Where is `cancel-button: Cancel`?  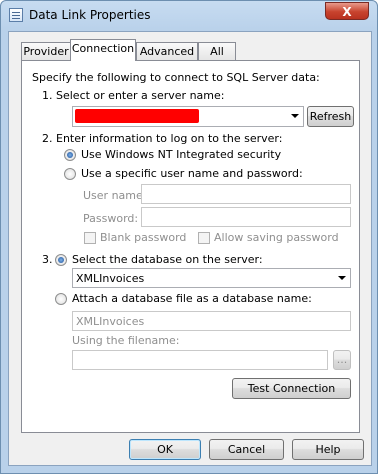 cancel-button: Cancel is located at coordinates (246, 449).